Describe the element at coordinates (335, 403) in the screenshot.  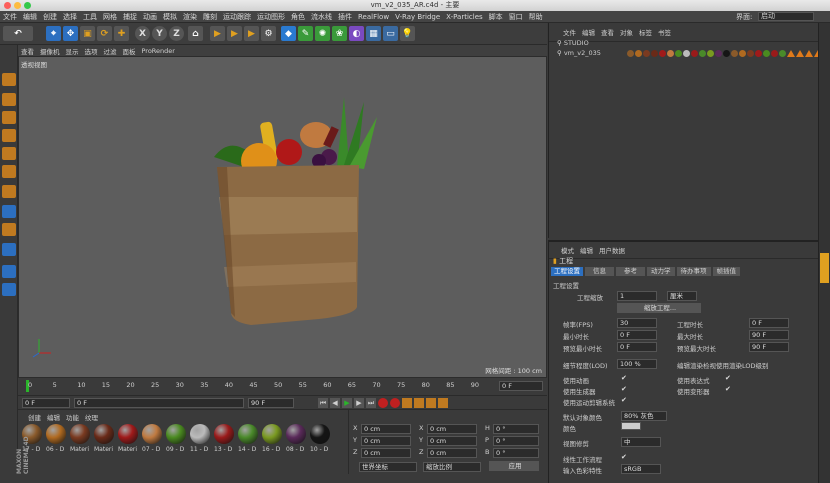
I see `prev-frame-icon: ◀` at that location.